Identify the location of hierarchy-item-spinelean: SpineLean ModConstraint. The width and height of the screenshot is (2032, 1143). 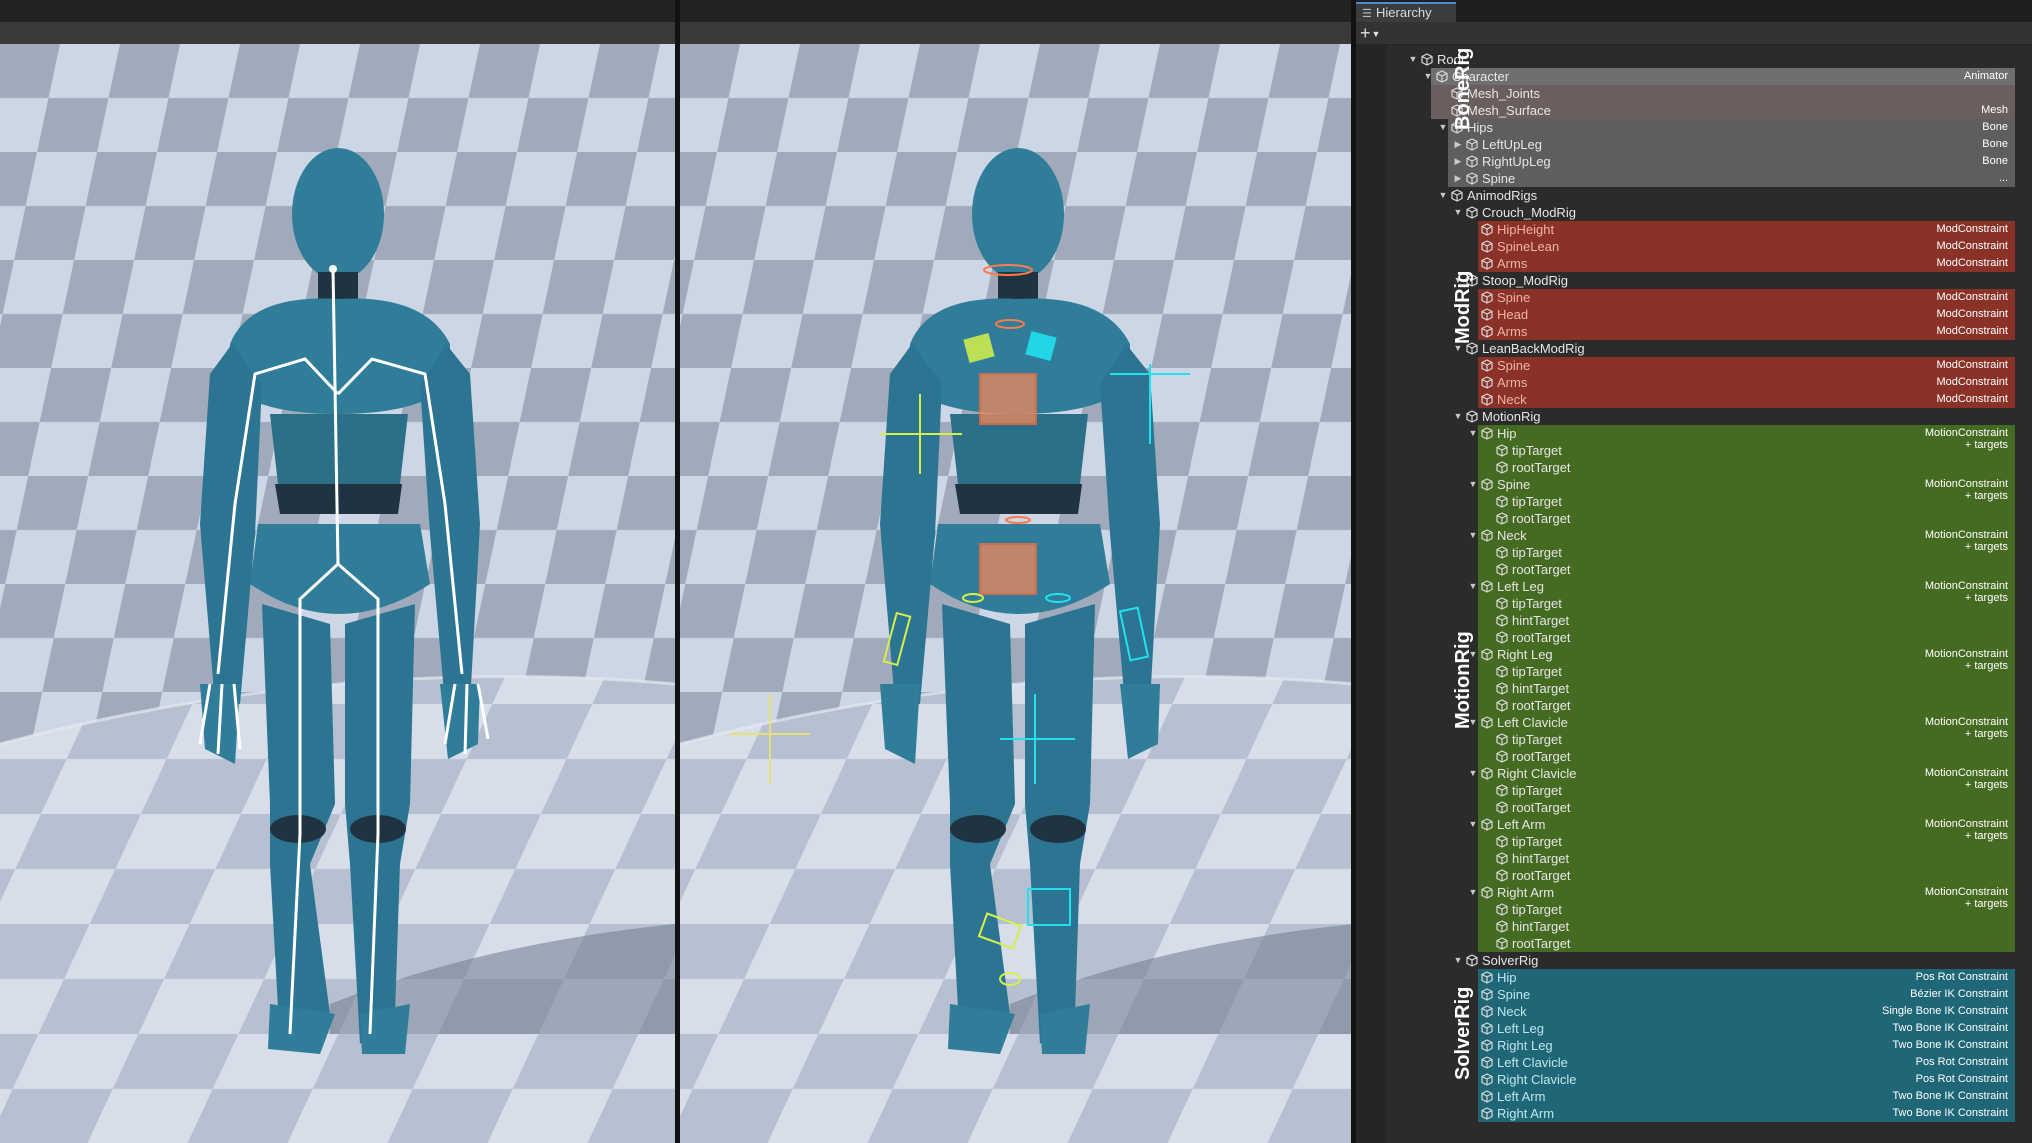
(1685, 246).